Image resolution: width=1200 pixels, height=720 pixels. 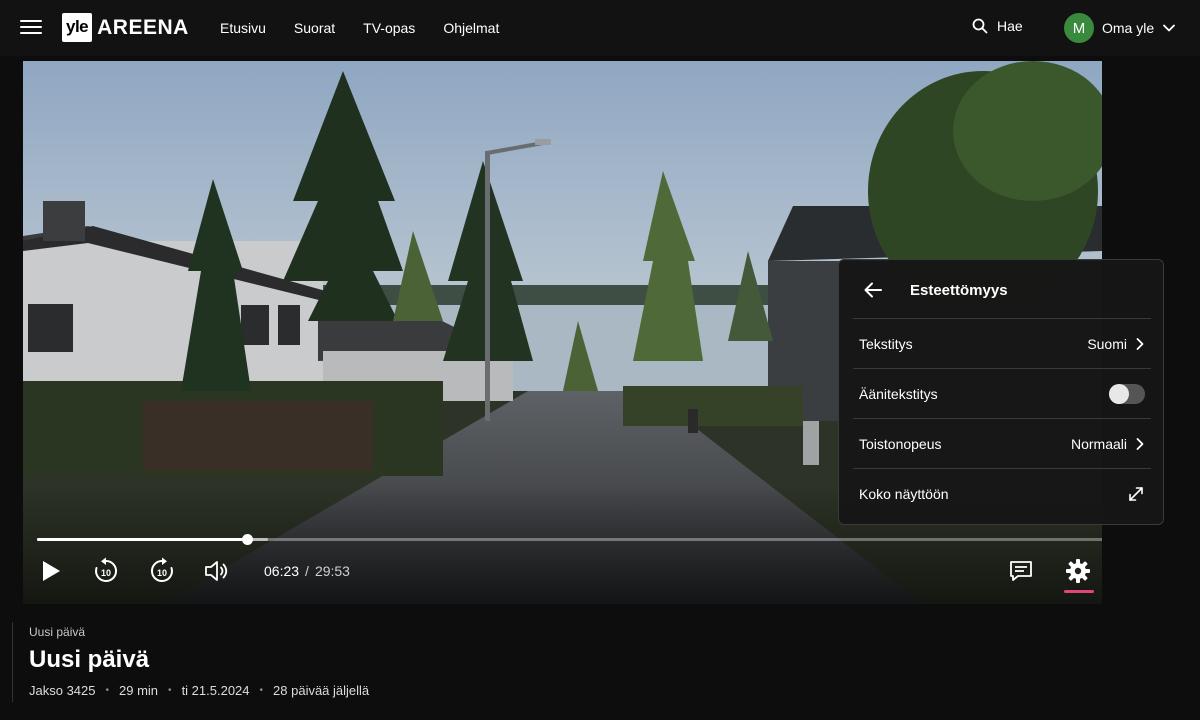 I want to click on play-icon, so click(x=51, y=571).